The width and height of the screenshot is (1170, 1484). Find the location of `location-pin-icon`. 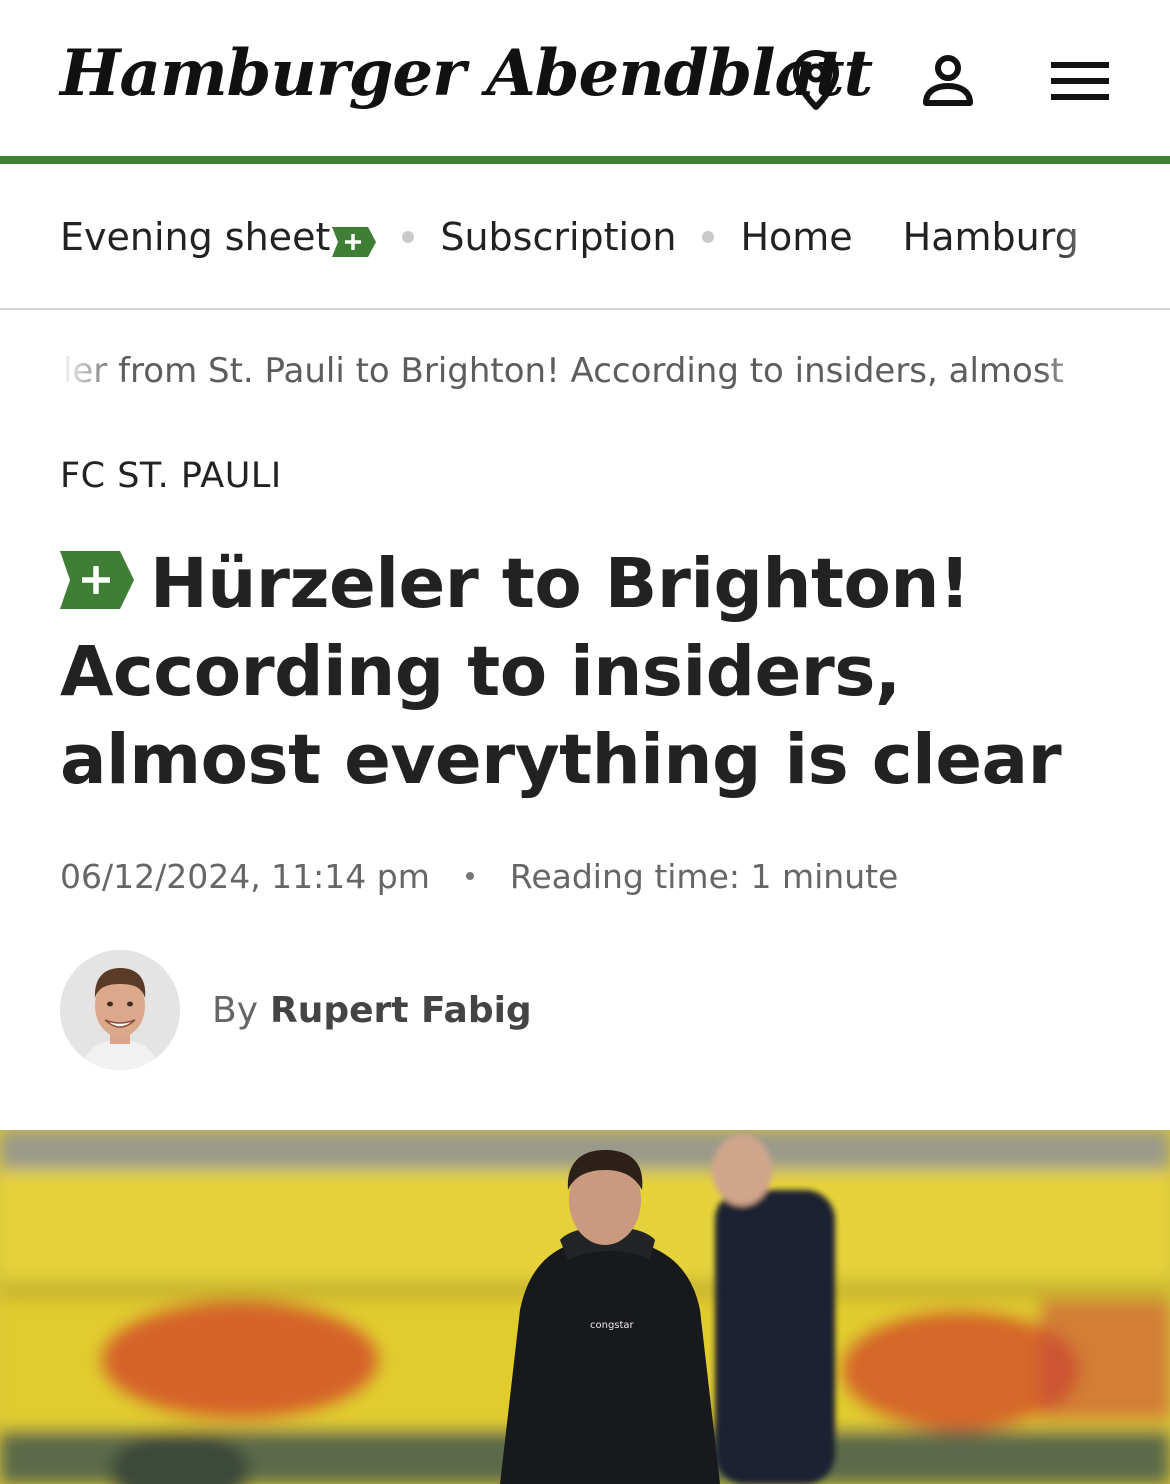

location-pin-icon is located at coordinates (816, 81).